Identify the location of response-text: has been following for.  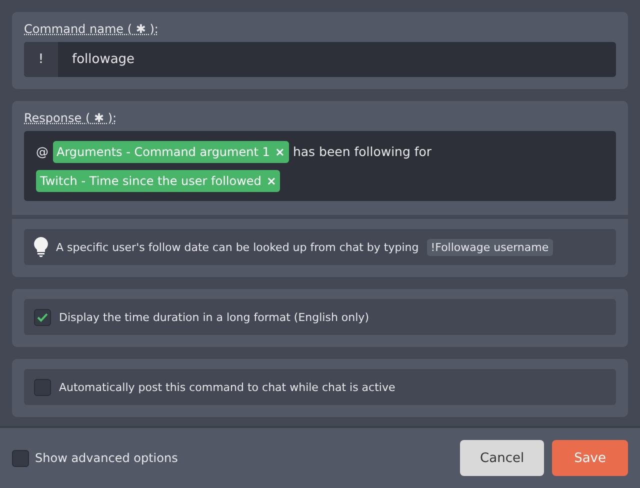
(362, 151).